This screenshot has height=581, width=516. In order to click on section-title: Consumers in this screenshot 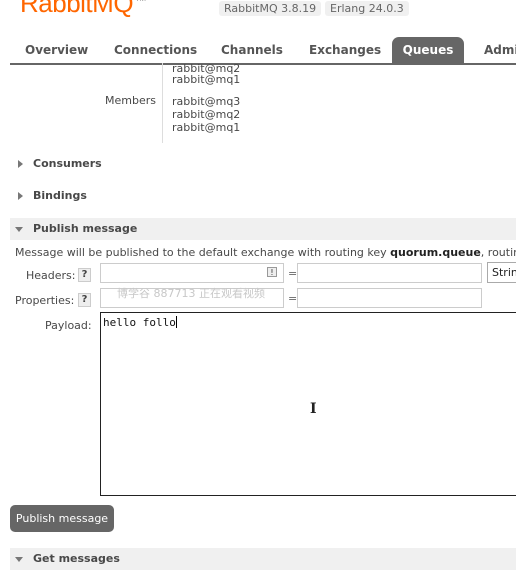, I will do `click(67, 163)`.